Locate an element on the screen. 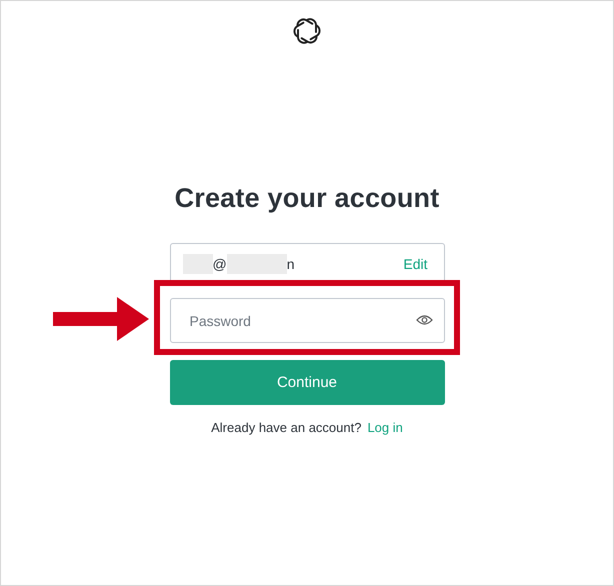  eye-icon is located at coordinates (424, 320).